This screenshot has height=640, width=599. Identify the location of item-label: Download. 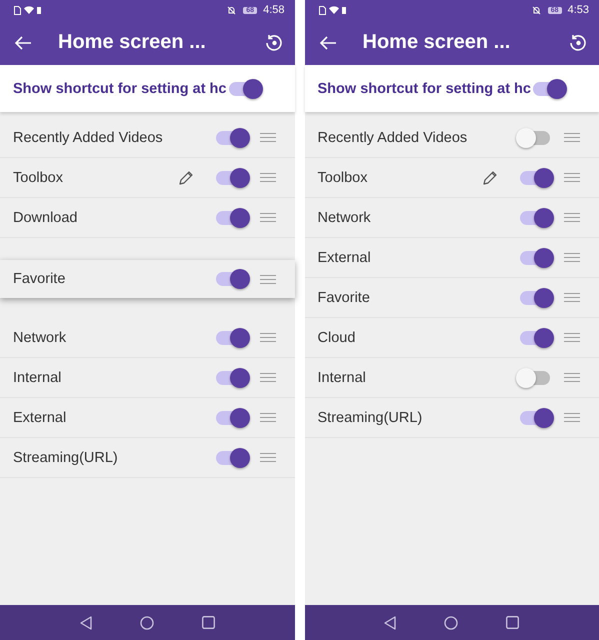
(45, 218).